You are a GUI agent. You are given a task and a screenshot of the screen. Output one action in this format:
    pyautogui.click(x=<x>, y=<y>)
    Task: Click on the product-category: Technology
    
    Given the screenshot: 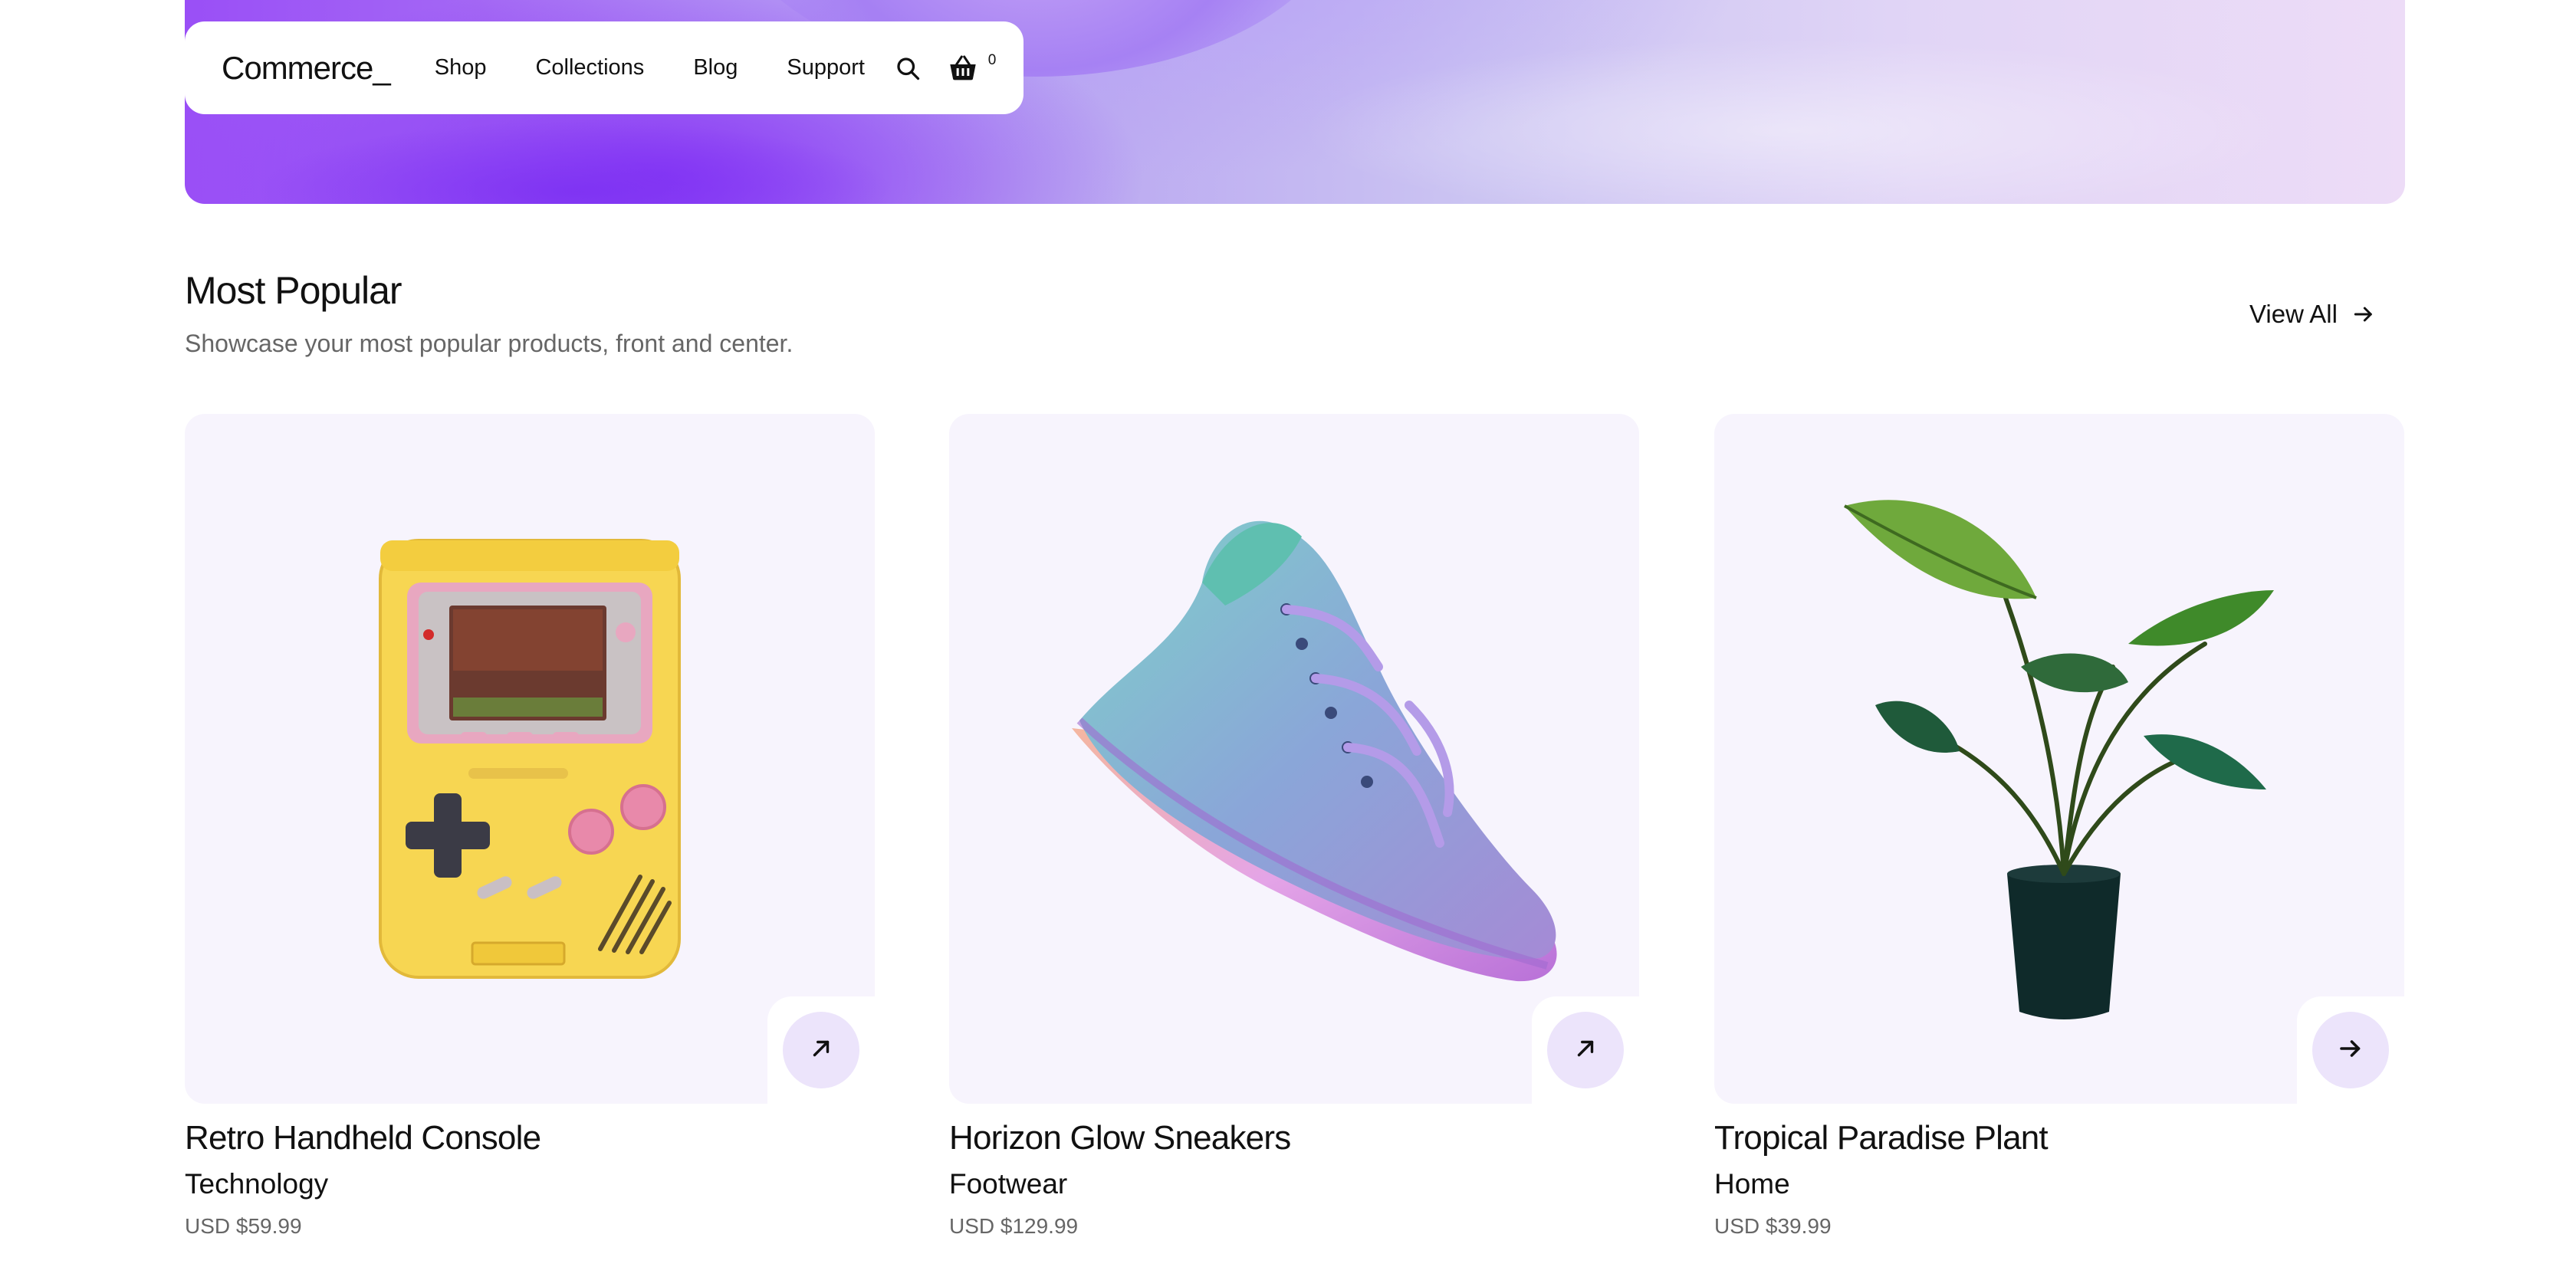 What is the action you would take?
    pyautogui.click(x=257, y=1184)
    